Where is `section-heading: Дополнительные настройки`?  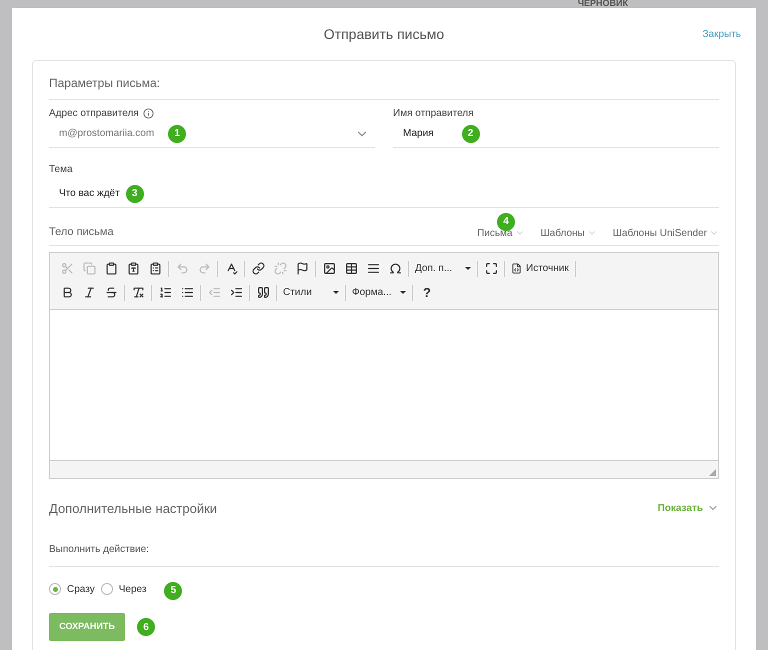
section-heading: Дополнительные настройки is located at coordinates (133, 509).